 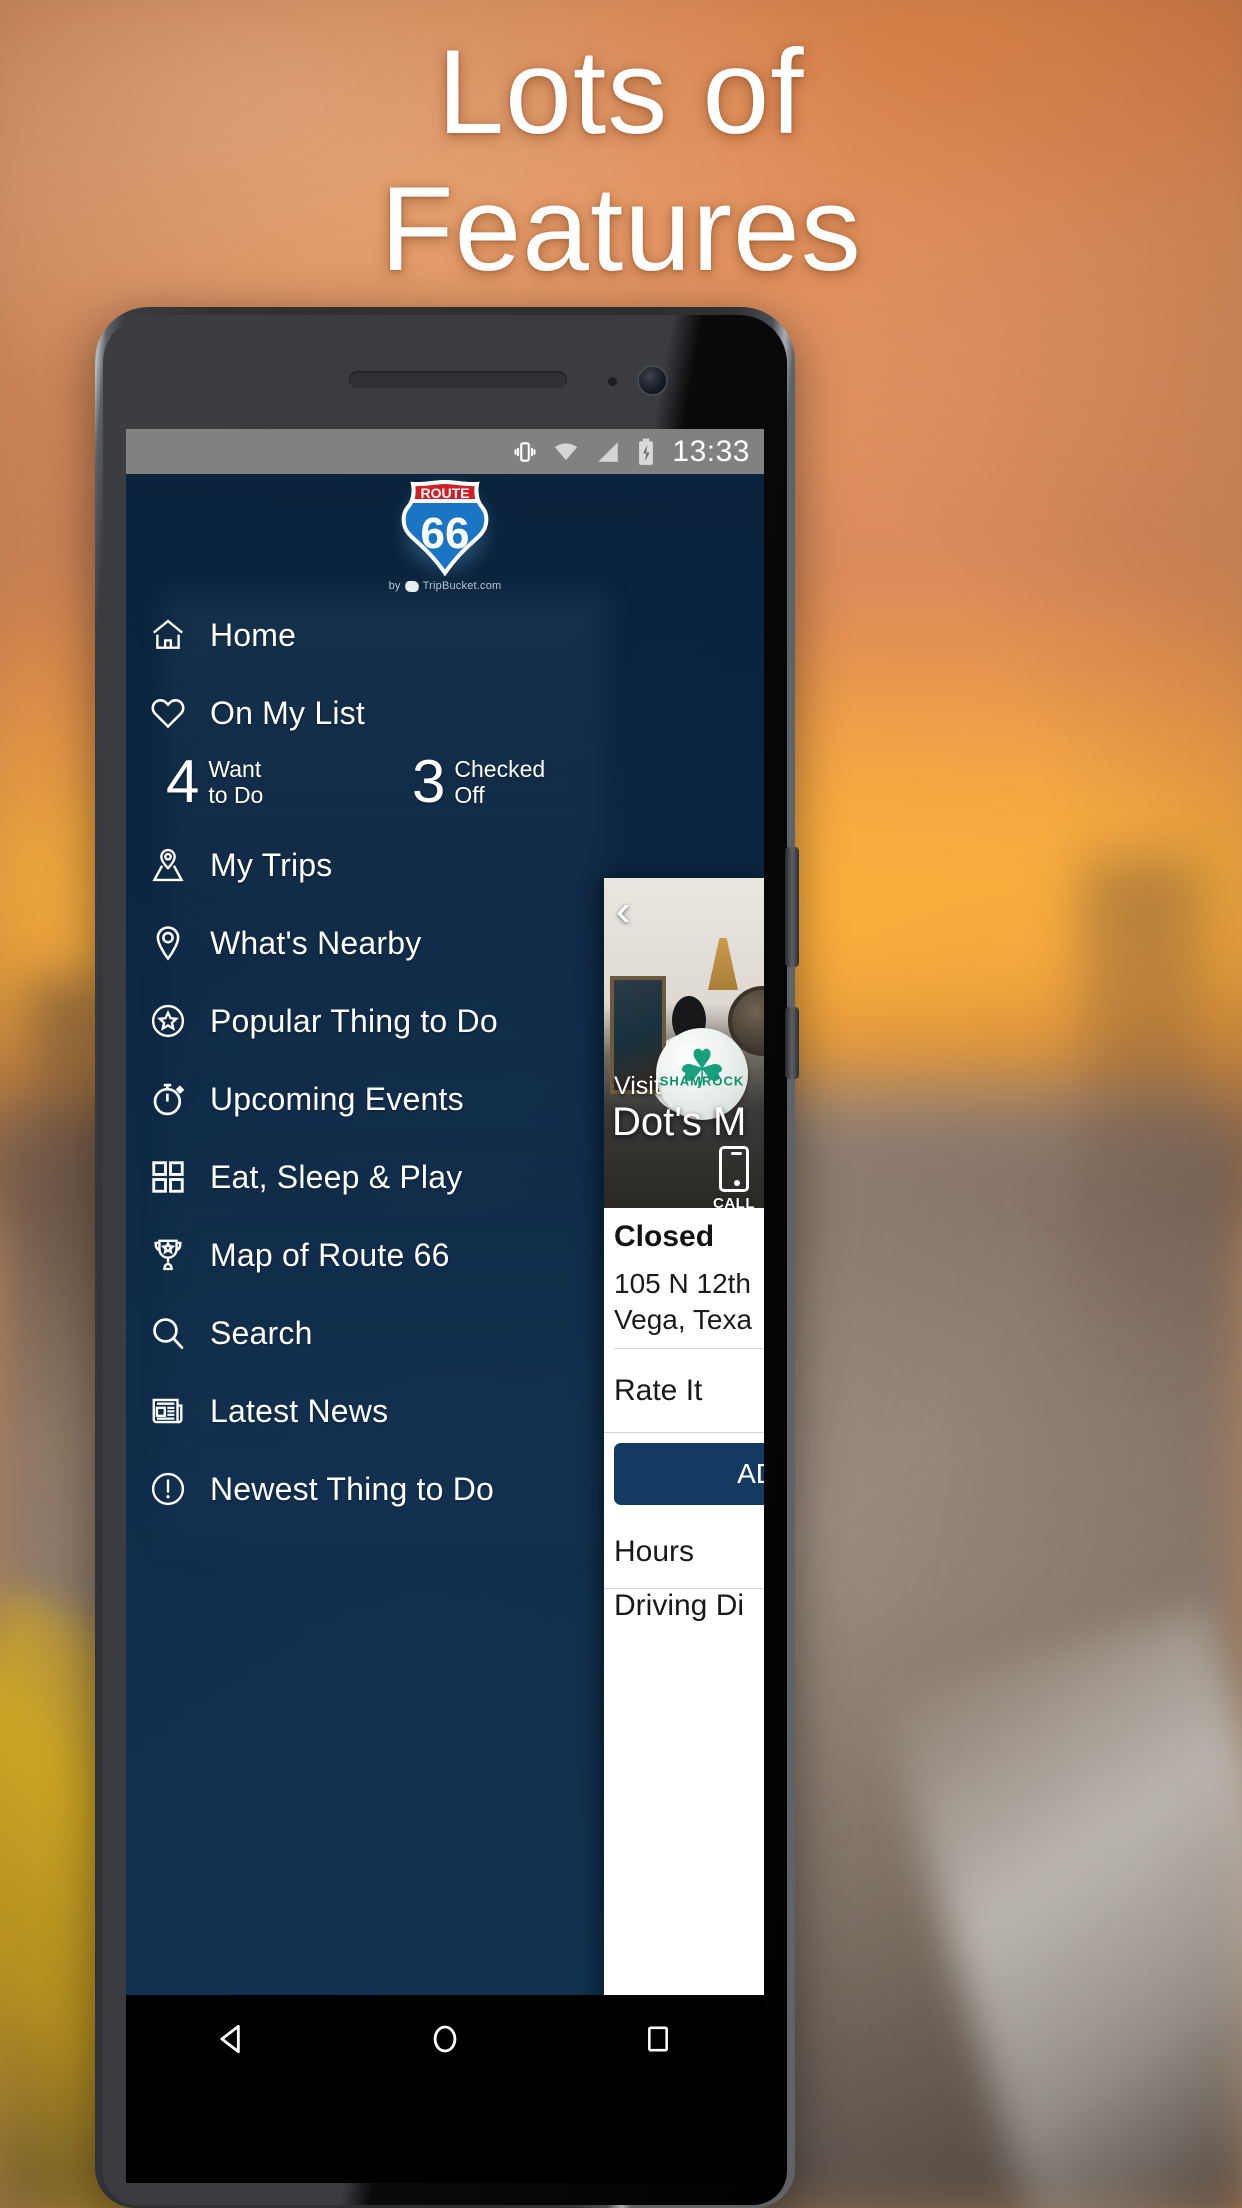 I want to click on counter-caption: Want to Do, so click(x=235, y=782).